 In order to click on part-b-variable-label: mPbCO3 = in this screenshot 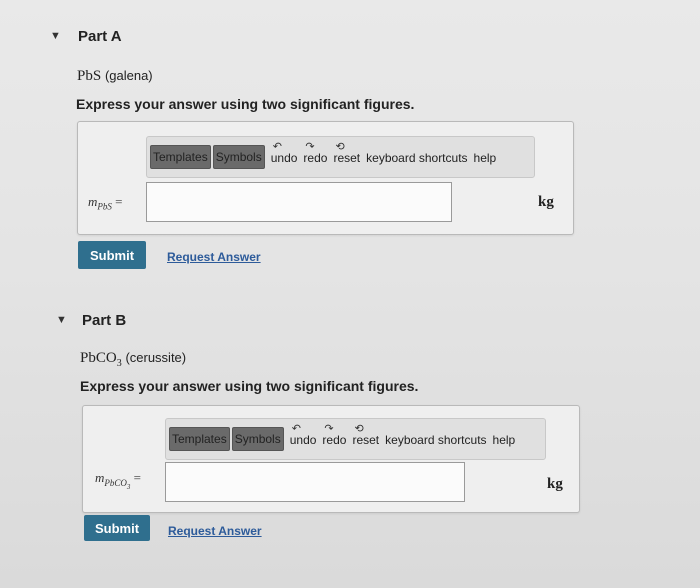, I will do `click(118, 480)`.